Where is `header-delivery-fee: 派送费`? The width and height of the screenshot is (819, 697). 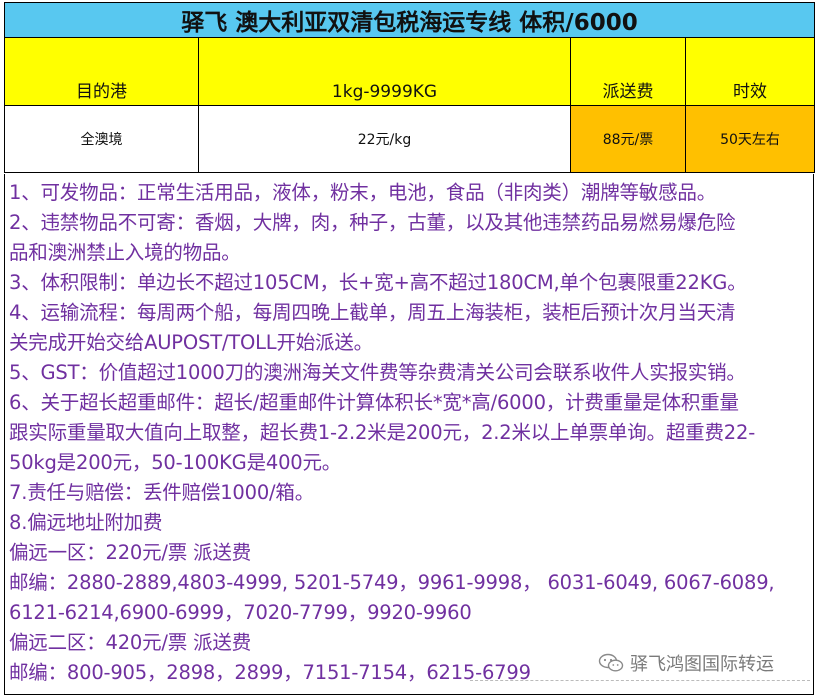
header-delivery-fee: 派送费 is located at coordinates (628, 71).